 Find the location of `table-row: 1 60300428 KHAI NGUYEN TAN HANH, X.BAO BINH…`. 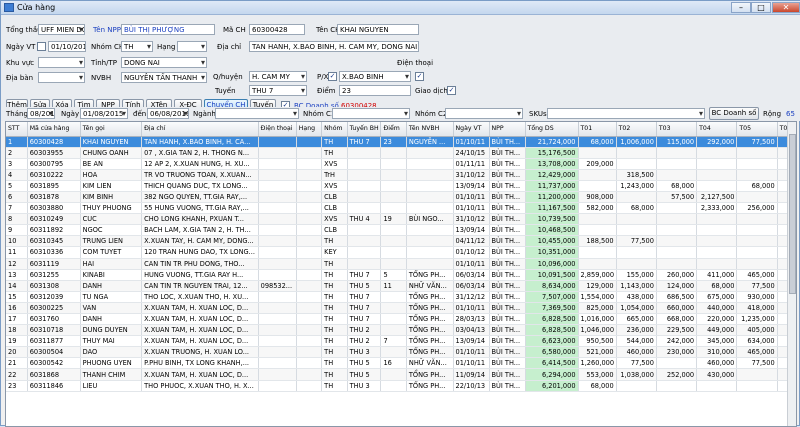

table-row: 1 60300428 KHAI NGUYEN TAN HANH, X.BAO BINH… is located at coordinates (401, 142).